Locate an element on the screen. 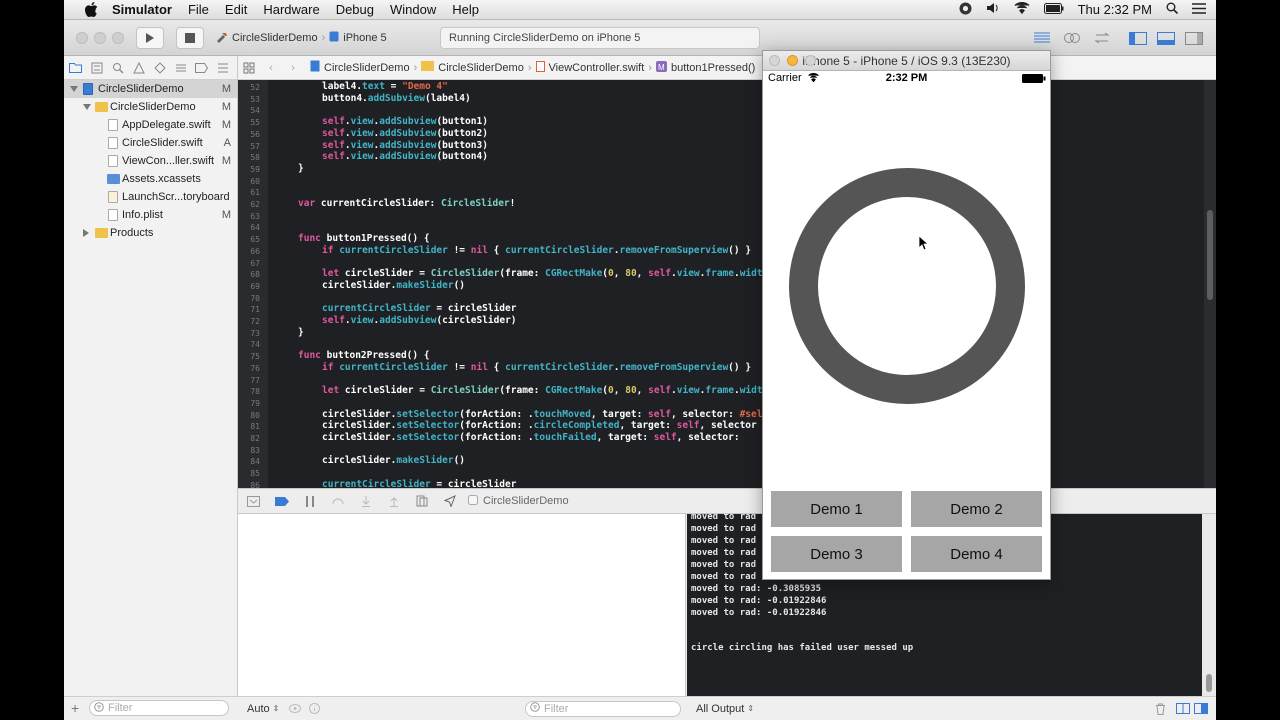  split-view-icon is located at coordinates (1183, 708).